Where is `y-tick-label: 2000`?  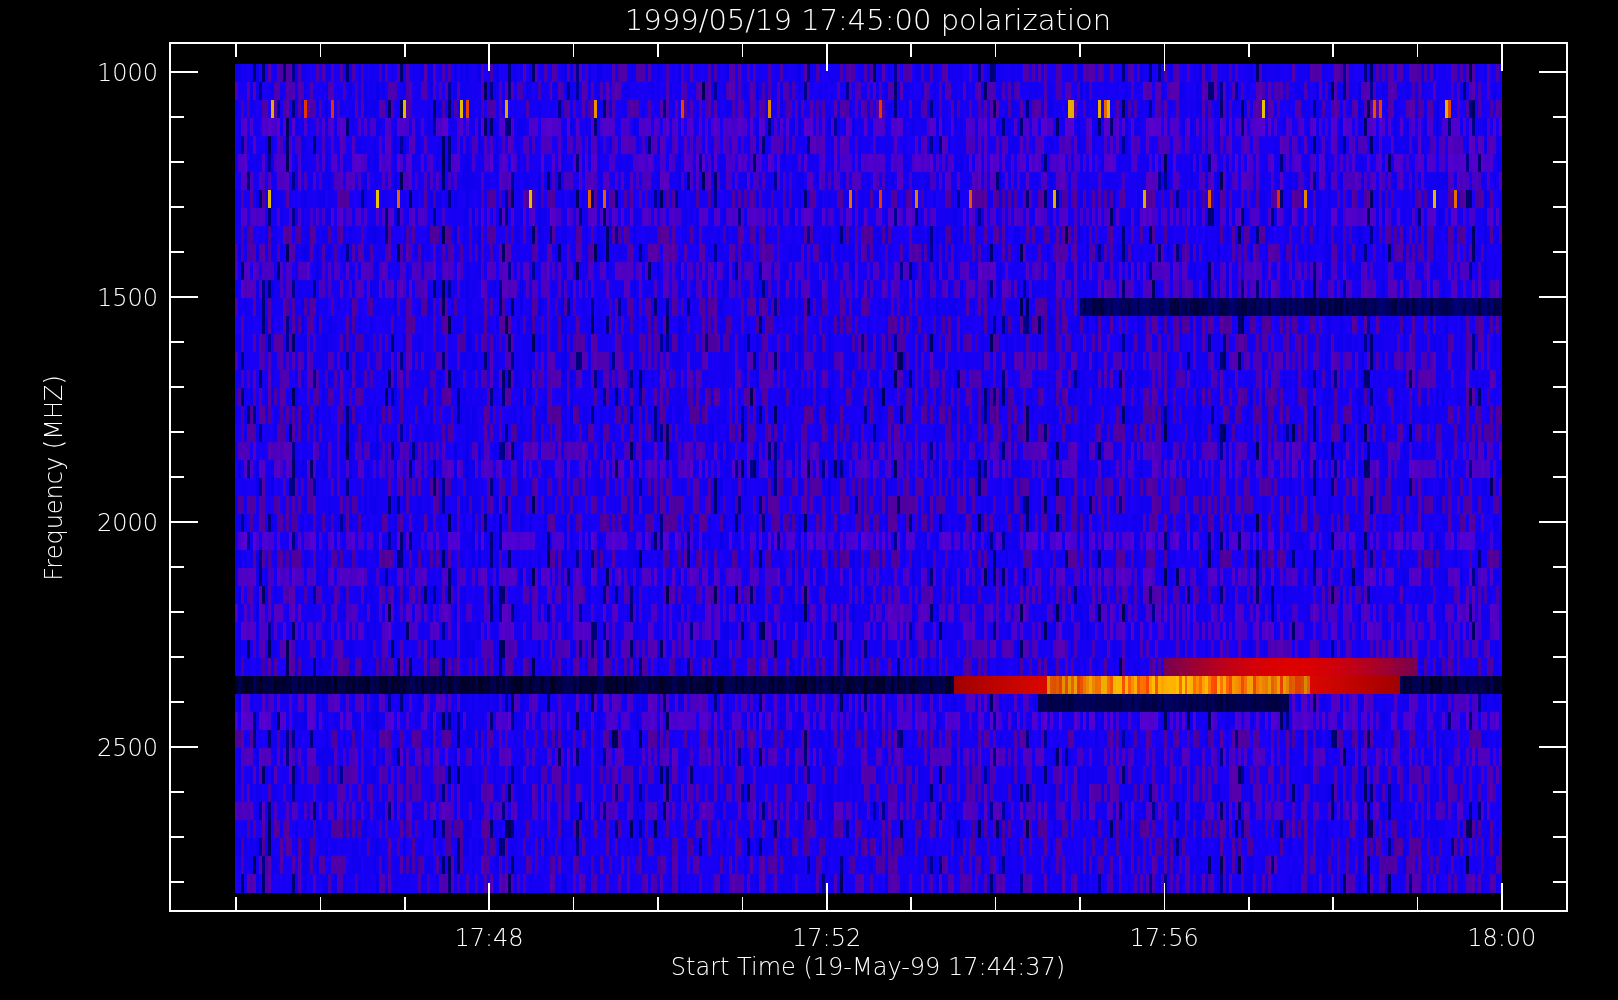
y-tick-label: 2000 is located at coordinates (127, 523).